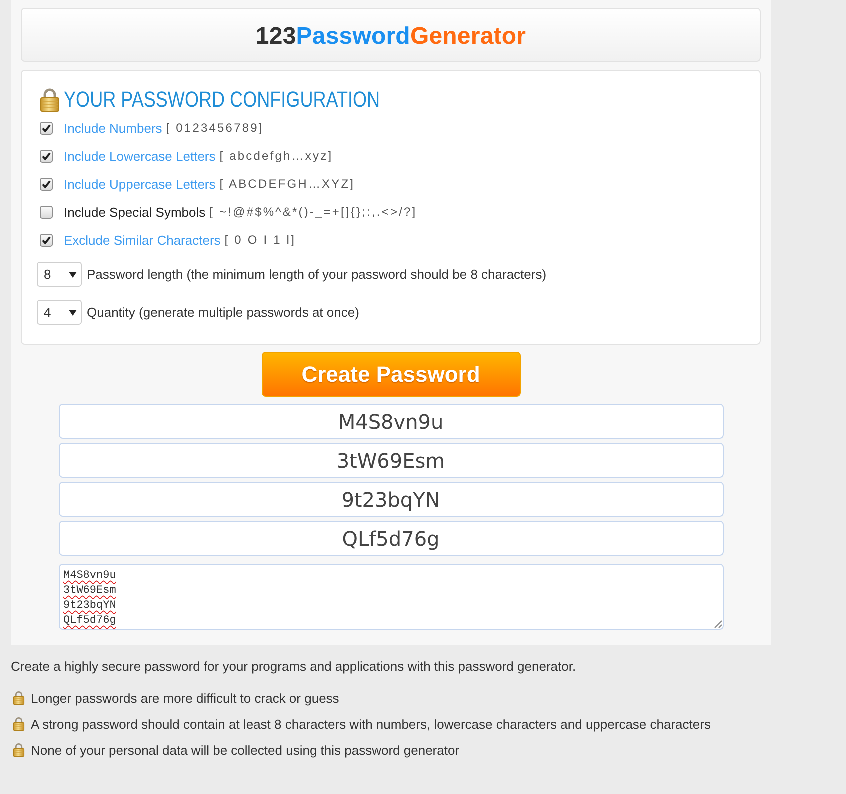 Image resolution: width=846 pixels, height=794 pixels. Describe the element at coordinates (260, 240) in the screenshot. I see `character-set-text: [ 0 O I 1 l]` at that location.